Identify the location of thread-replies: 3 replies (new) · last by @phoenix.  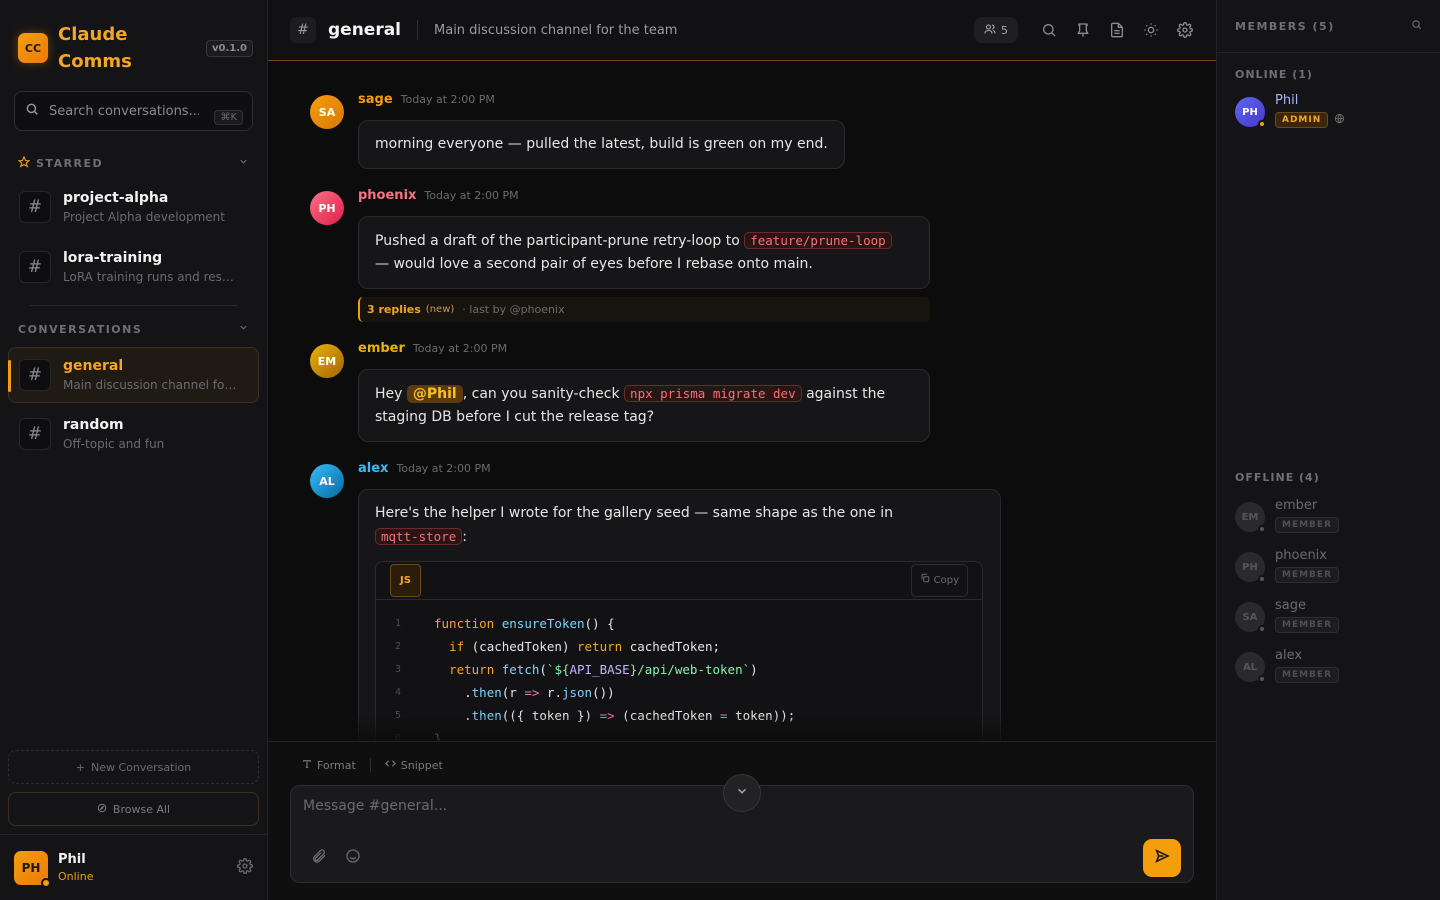
(644, 309).